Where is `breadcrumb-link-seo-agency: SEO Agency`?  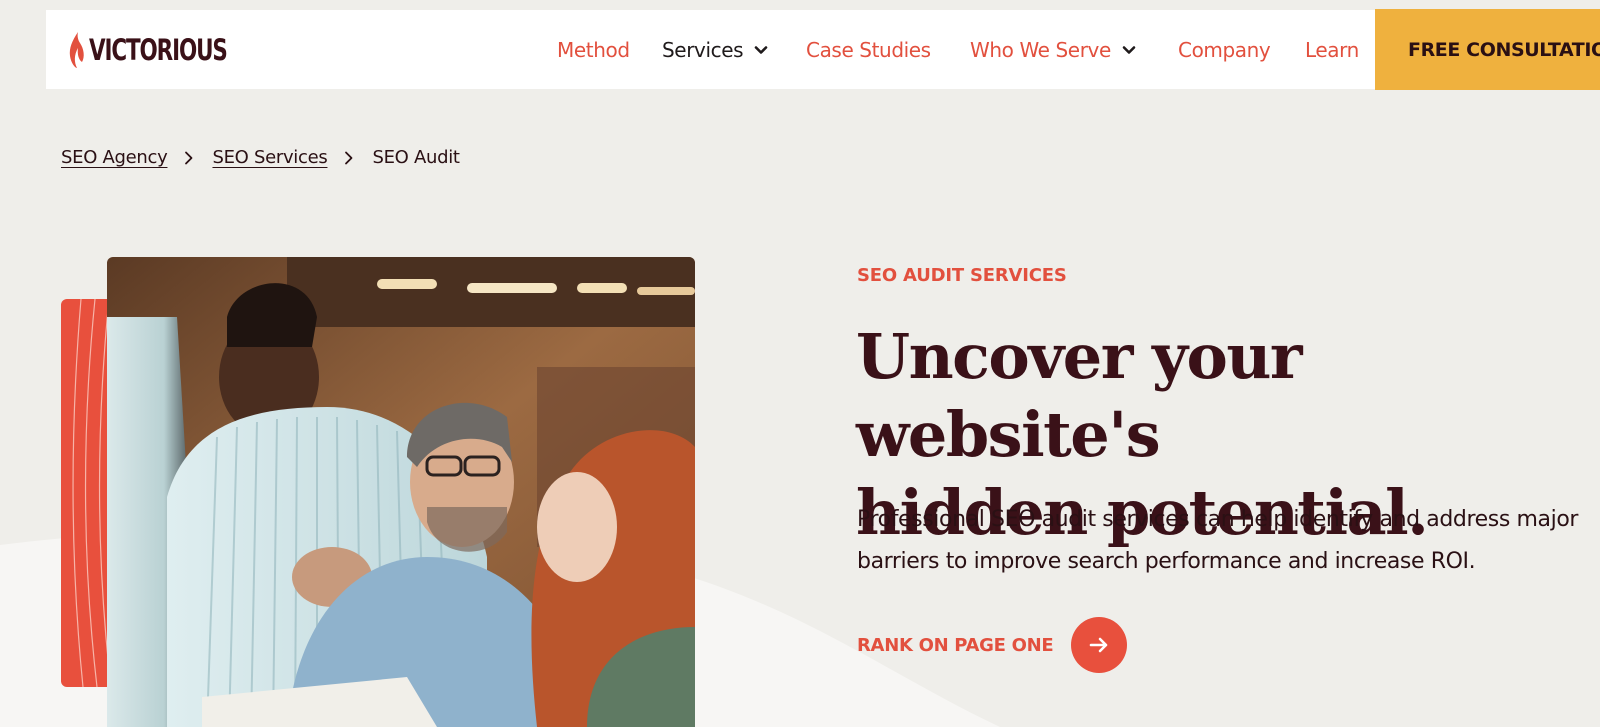 breadcrumb-link-seo-agency: SEO Agency is located at coordinates (114, 157).